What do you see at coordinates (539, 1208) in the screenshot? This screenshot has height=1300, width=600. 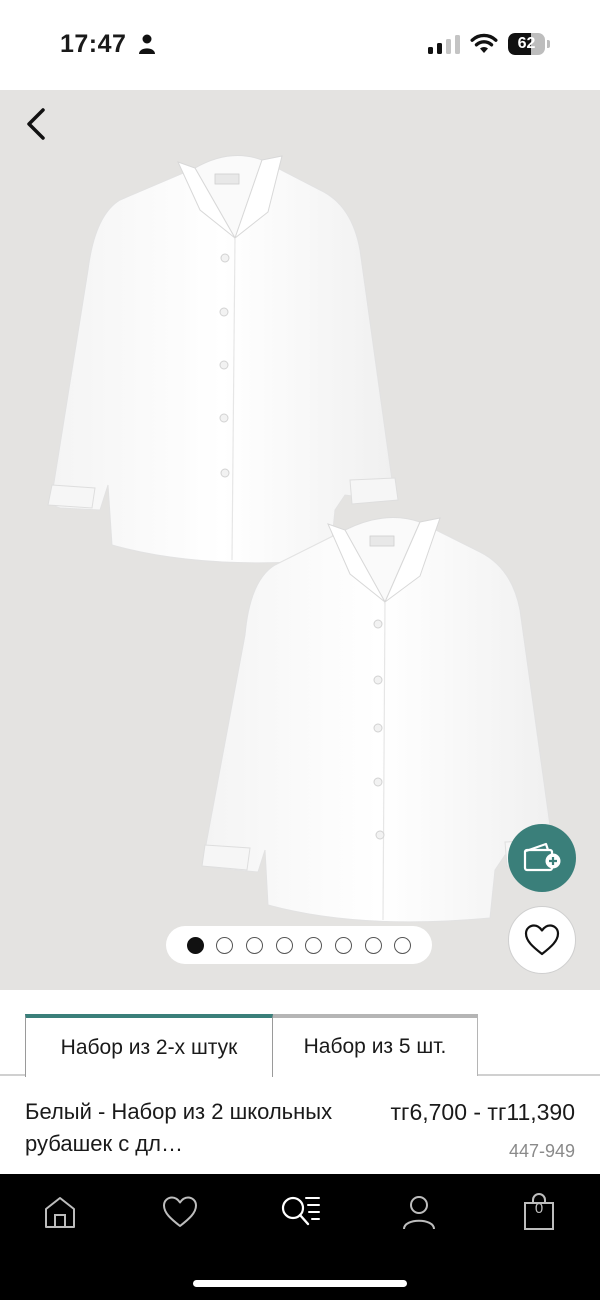 I see `bag-count: 0` at bounding box center [539, 1208].